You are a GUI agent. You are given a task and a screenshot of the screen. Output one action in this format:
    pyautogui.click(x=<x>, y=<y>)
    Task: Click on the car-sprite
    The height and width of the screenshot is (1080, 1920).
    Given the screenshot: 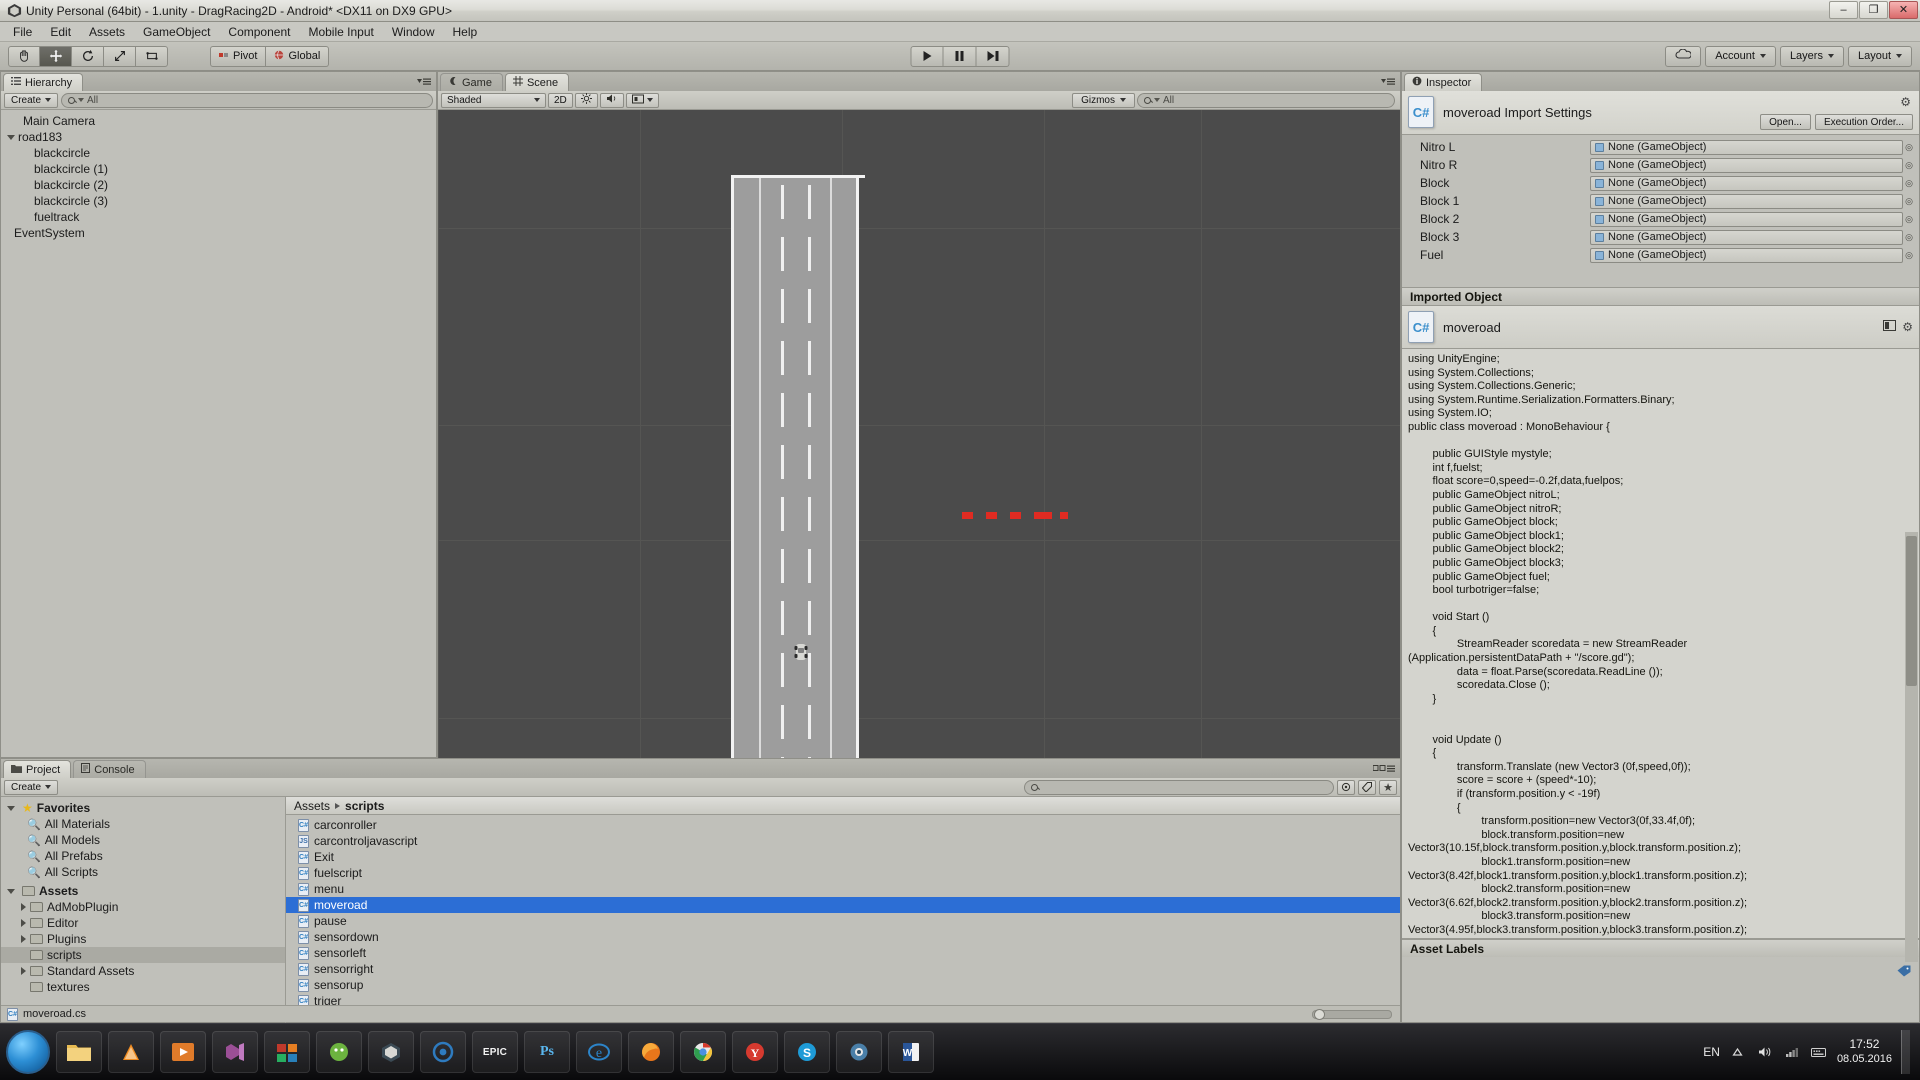 What is the action you would take?
    pyautogui.click(x=801, y=652)
    